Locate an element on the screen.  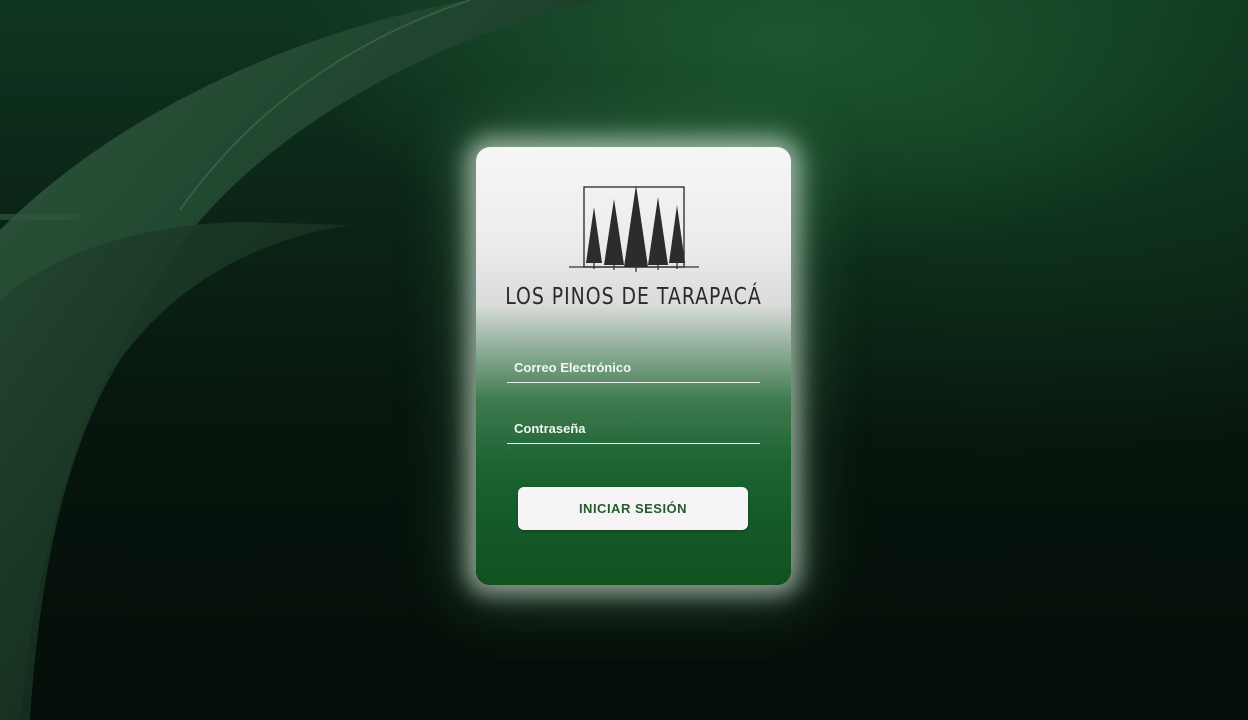
login-button: INICIAR SESIÓN is located at coordinates (633, 508).